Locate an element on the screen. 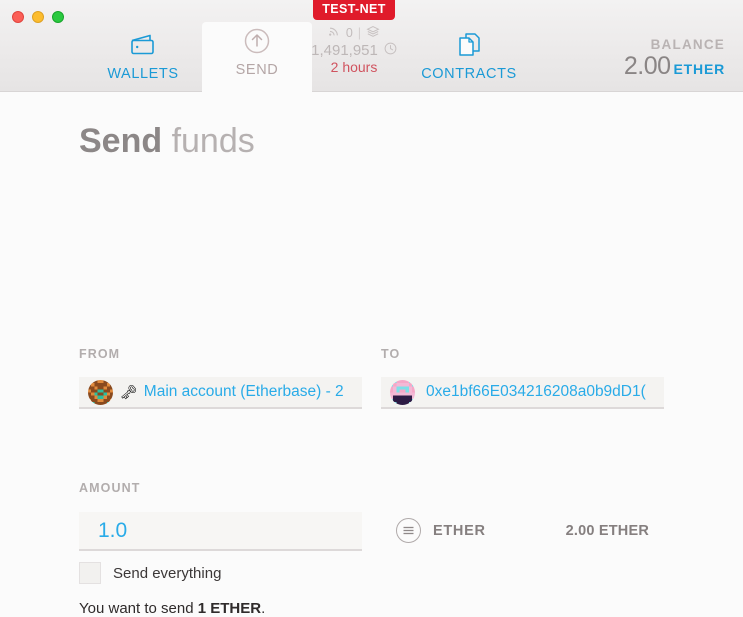 This screenshot has width=743, height=617. summary-prefix: You want to send is located at coordinates (138, 608).